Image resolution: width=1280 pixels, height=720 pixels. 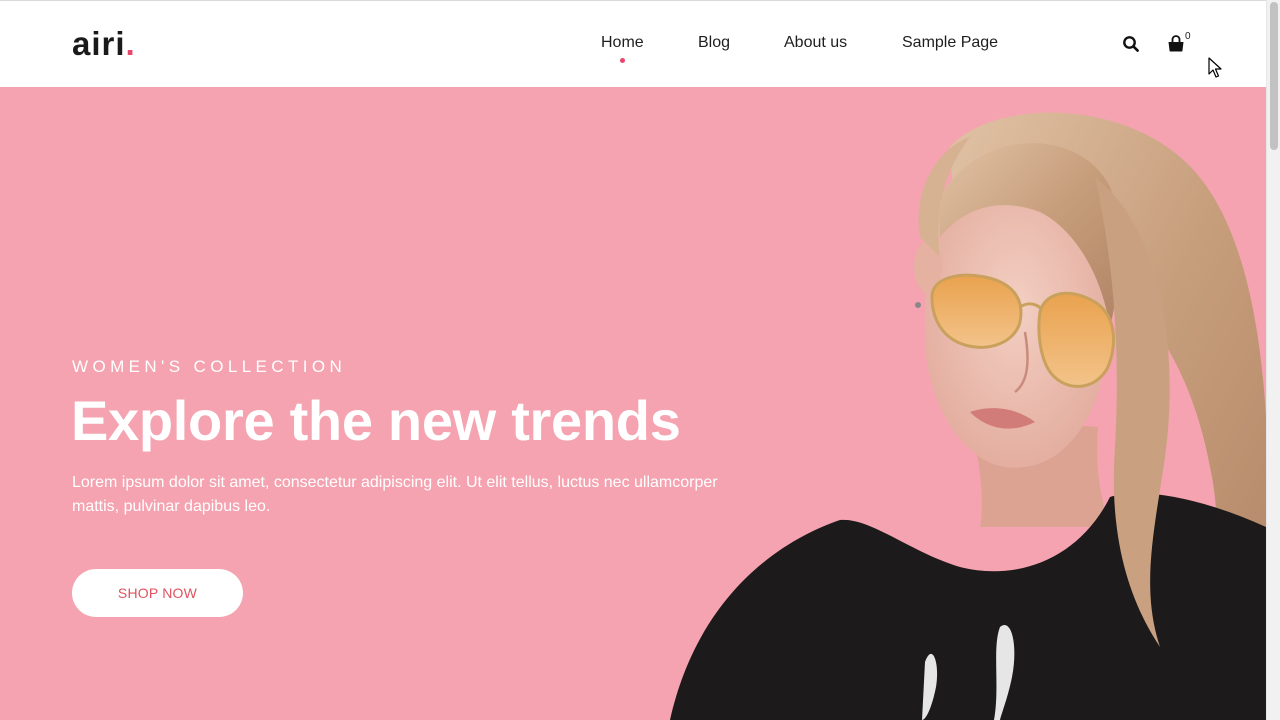 I want to click on nav-item-sample-page: Sample Page, so click(x=950, y=43).